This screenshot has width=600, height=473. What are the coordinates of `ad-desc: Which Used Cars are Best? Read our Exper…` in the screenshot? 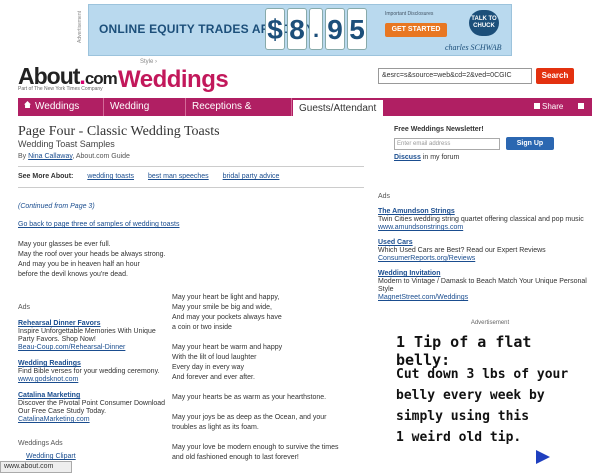 It's located at (462, 250).